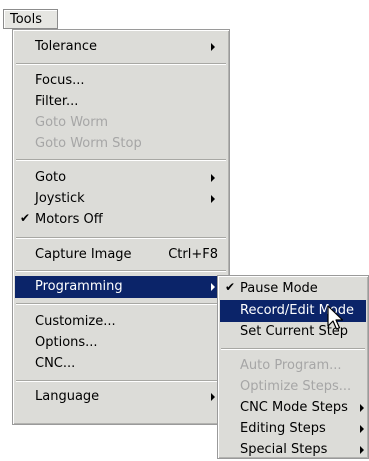 The height and width of the screenshot is (461, 369). I want to click on menu-item-capture-image: Capture Image Ctrl+F8, so click(121, 255).